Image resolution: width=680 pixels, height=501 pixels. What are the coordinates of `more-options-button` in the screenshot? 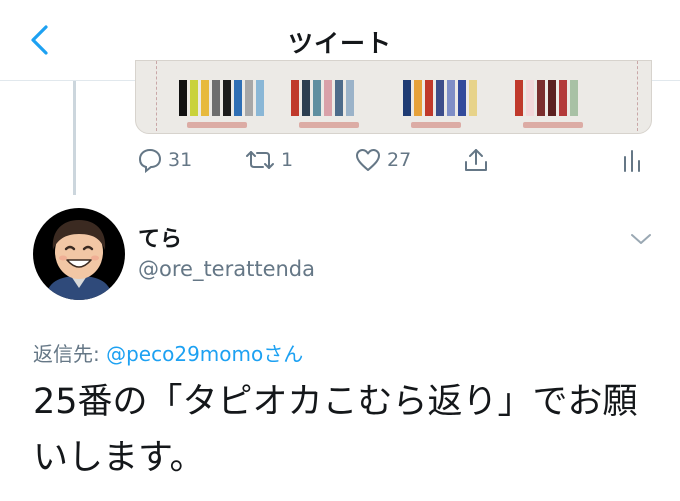 It's located at (641, 239).